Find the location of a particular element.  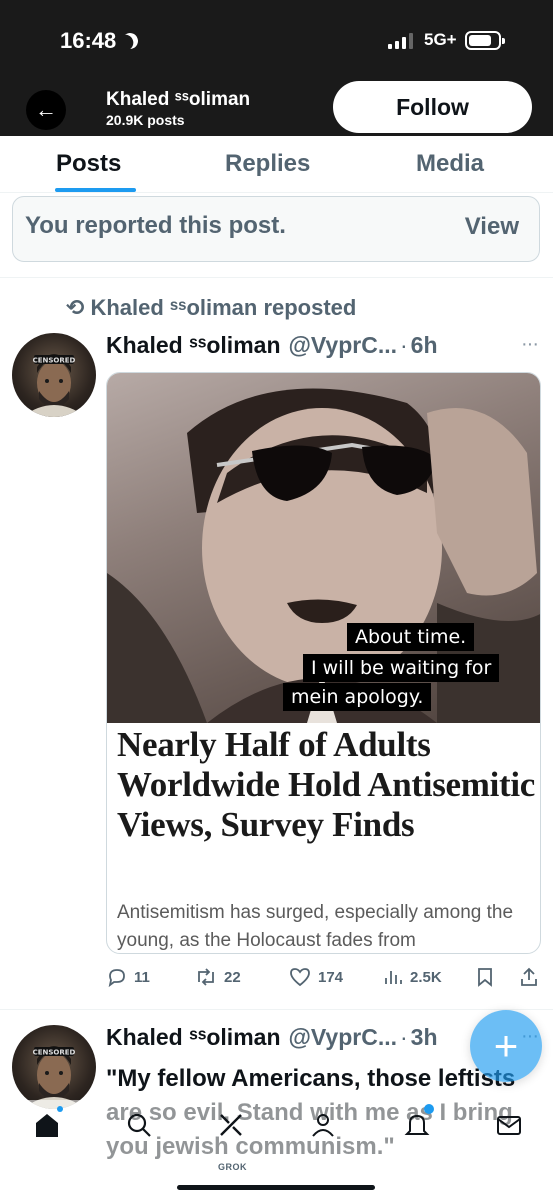

home-unread-dot is located at coordinates (60, 1109).